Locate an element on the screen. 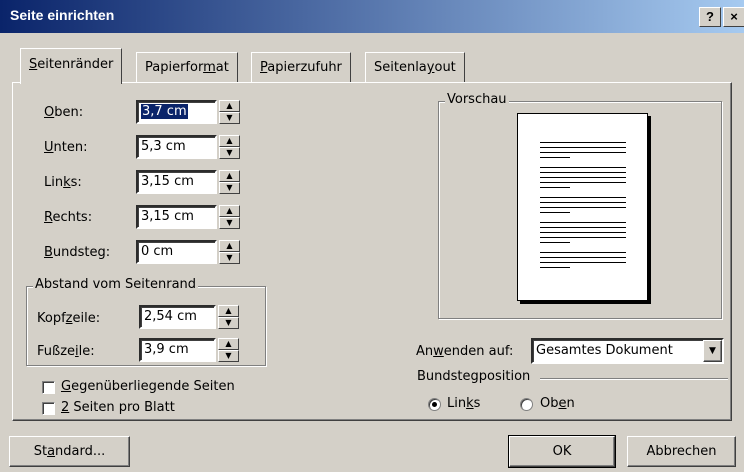 The image size is (744, 472). top-margin-label: Oben: is located at coordinates (64, 112).